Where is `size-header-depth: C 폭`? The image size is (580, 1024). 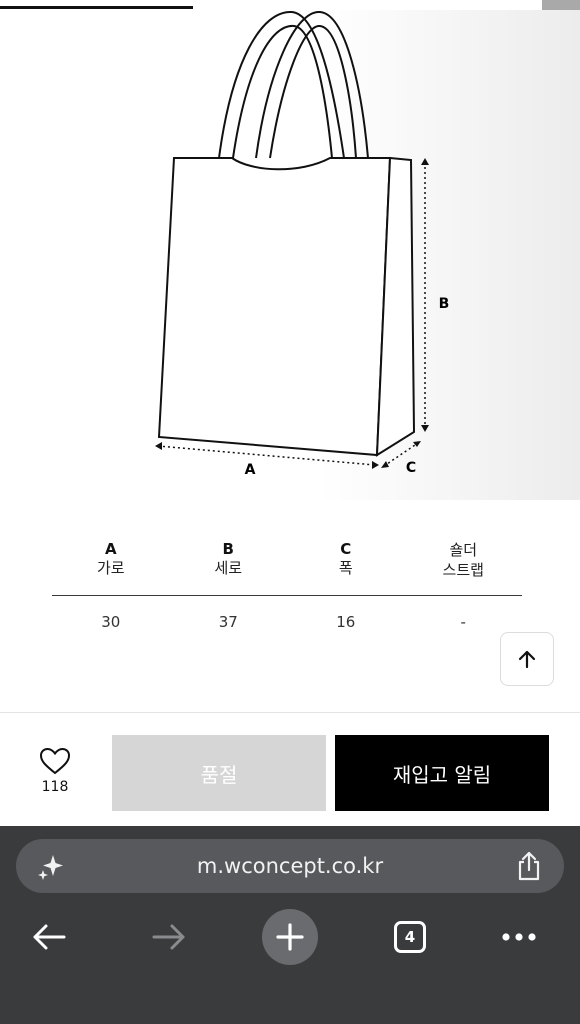
size-header-depth: C 폭 is located at coordinates (346, 567).